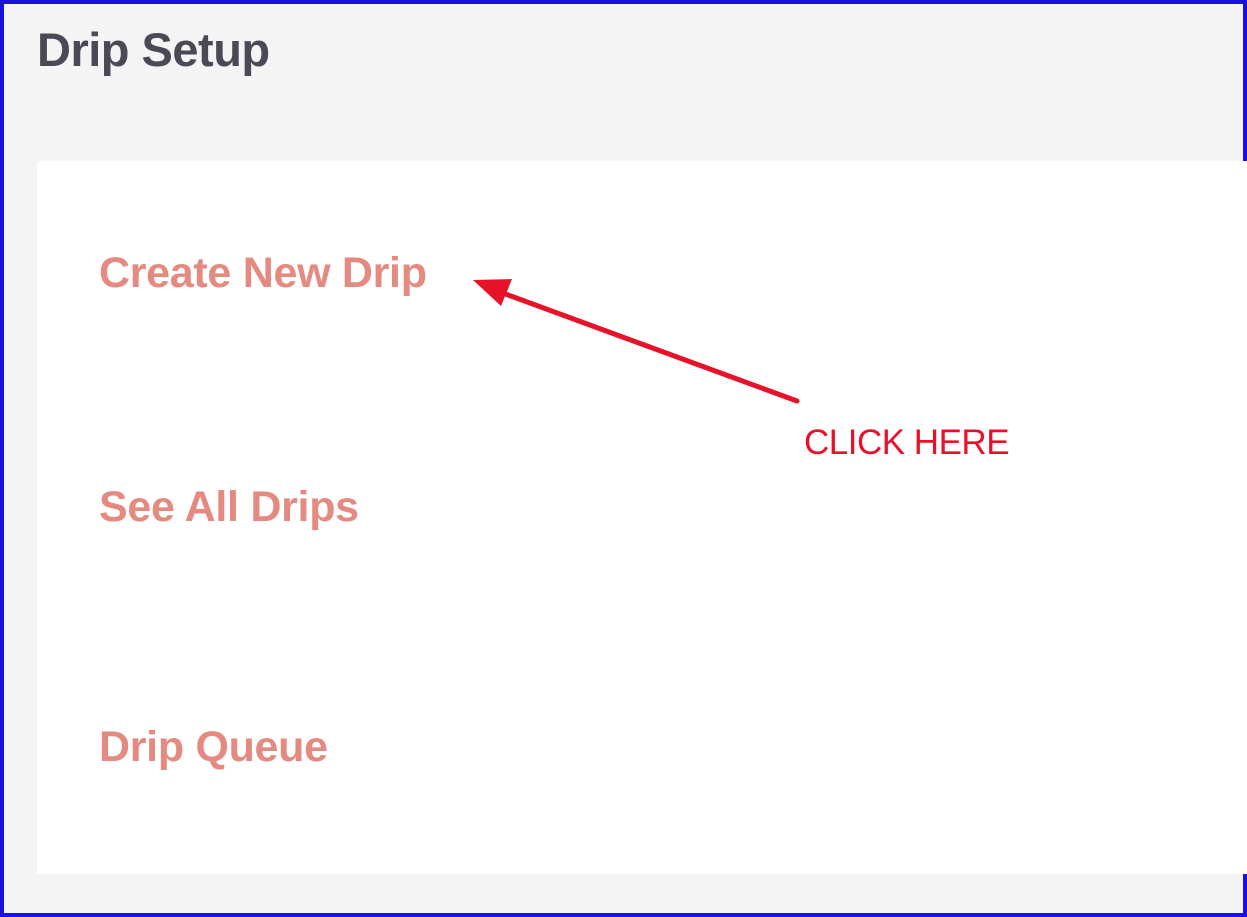  I want to click on see-all-drips-link: See All Drips, so click(229, 507).